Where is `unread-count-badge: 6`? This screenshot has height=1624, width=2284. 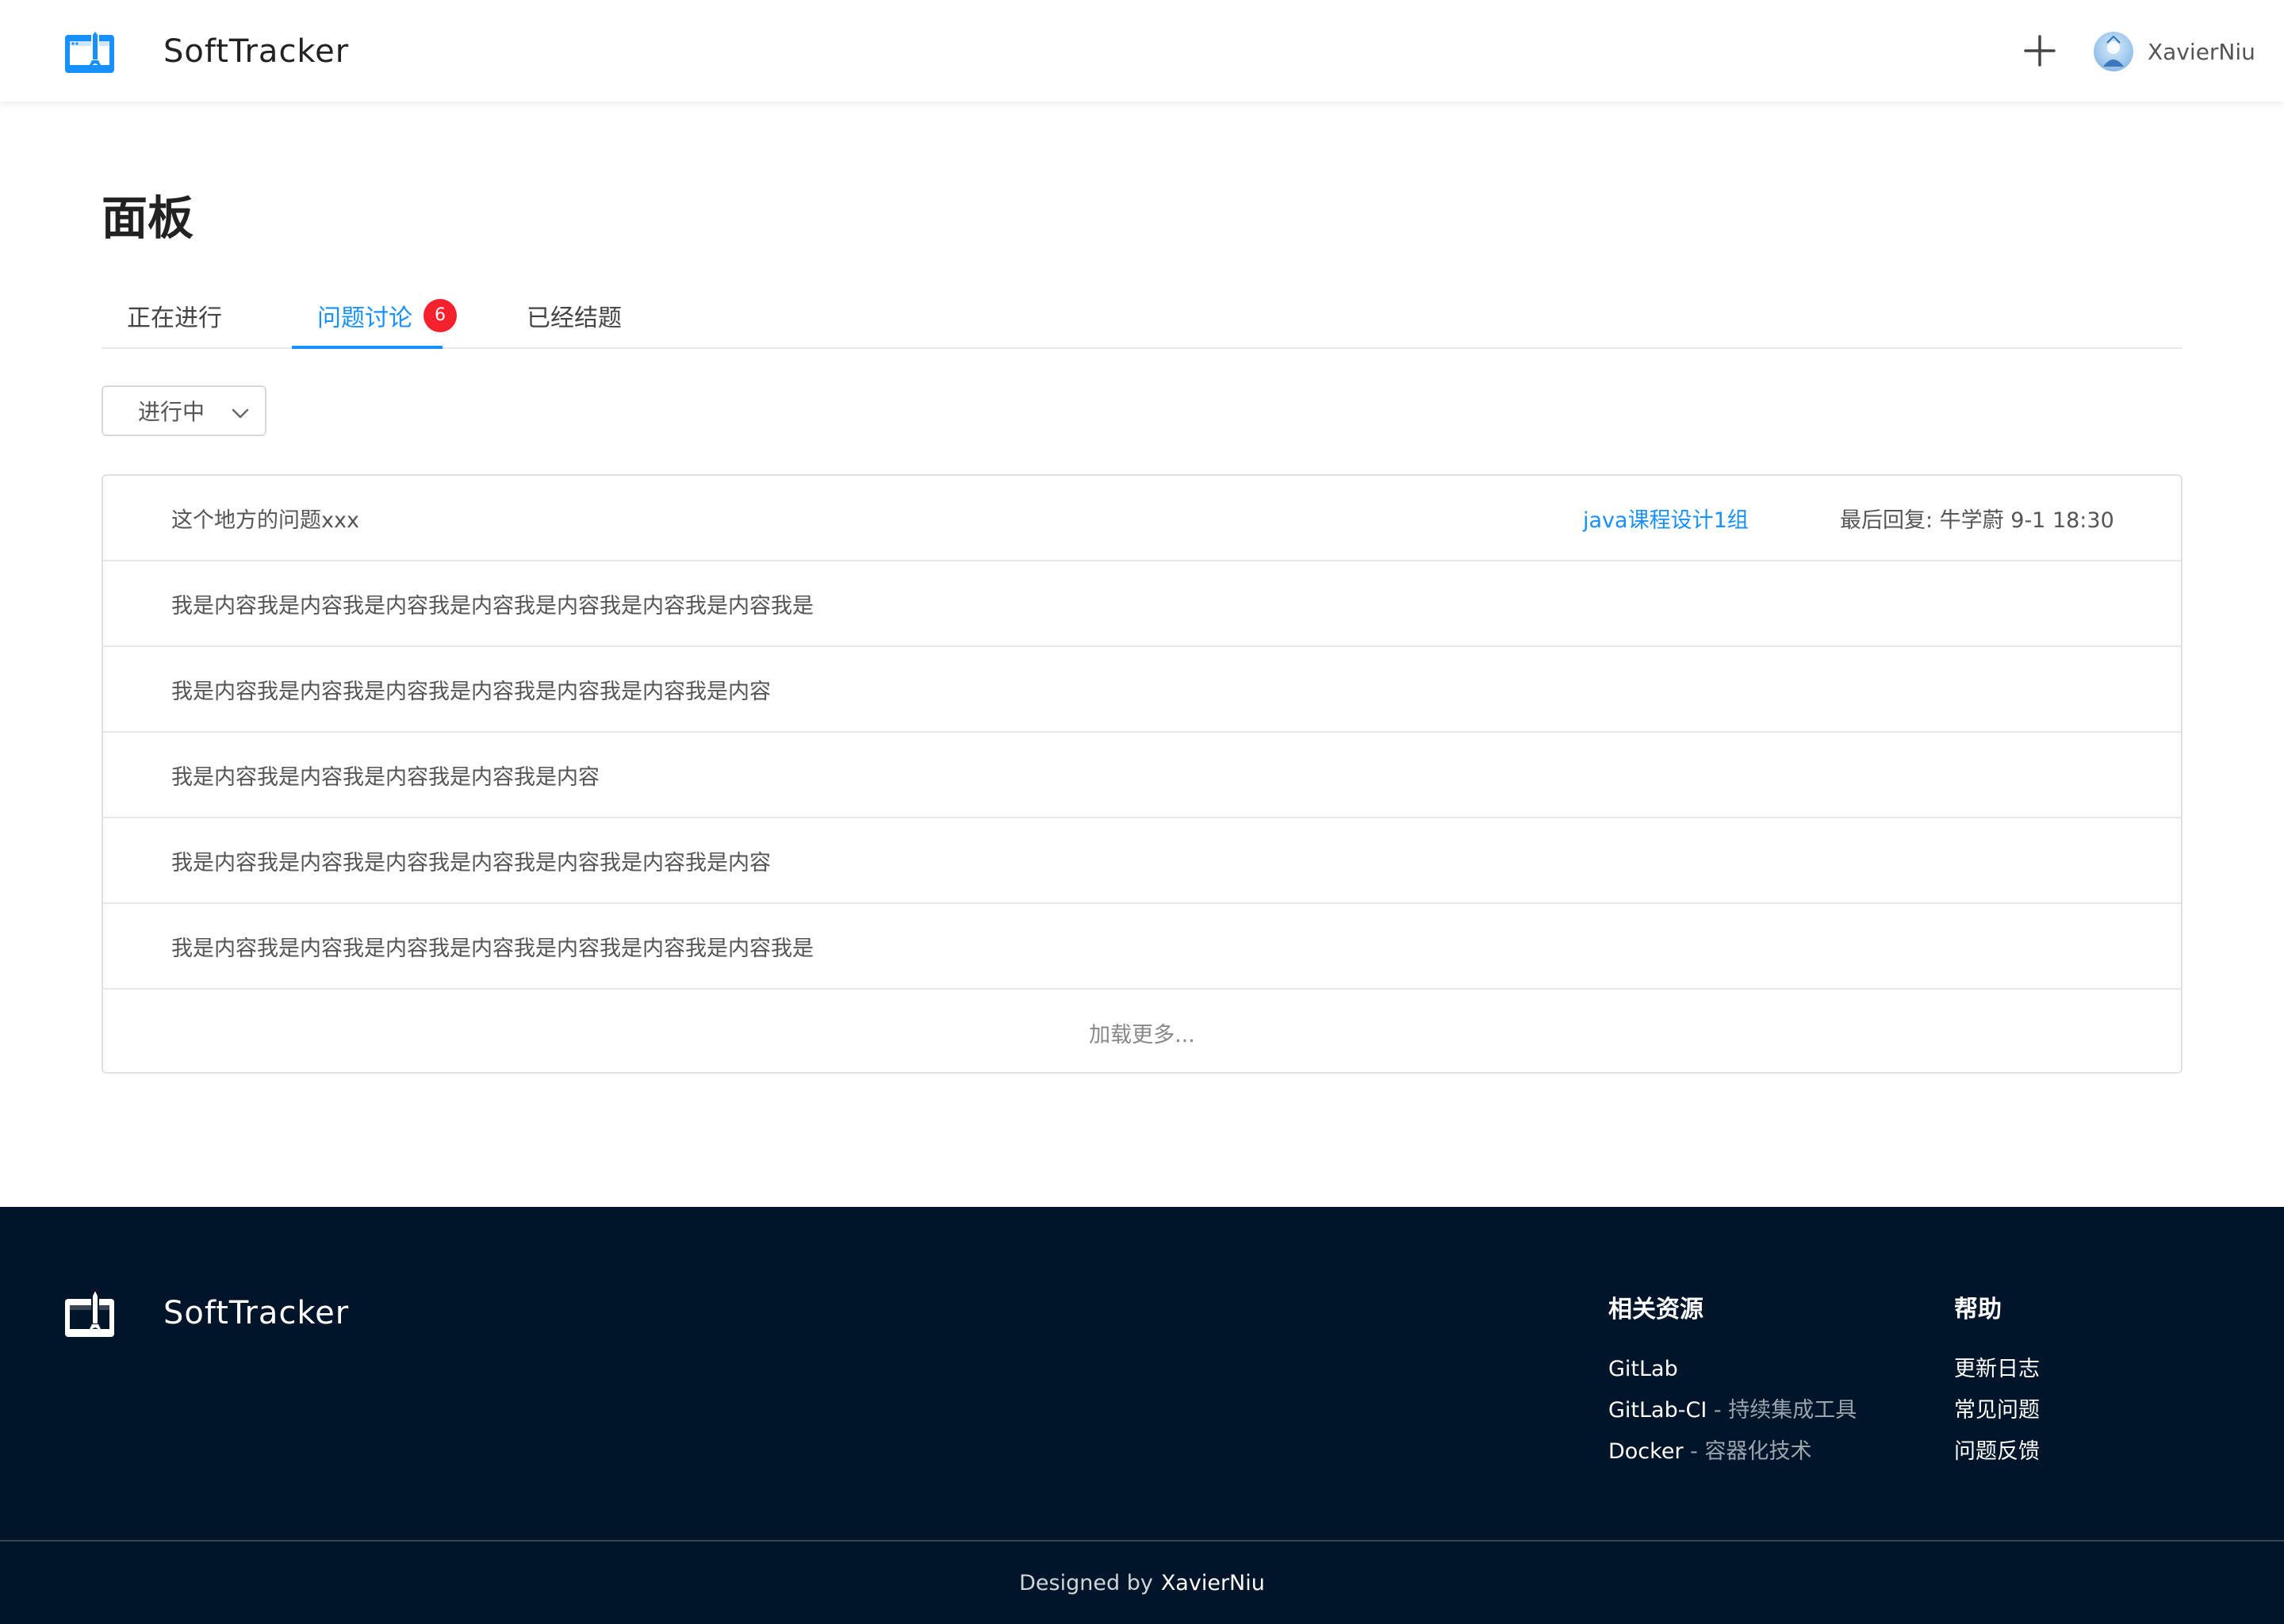
unread-count-badge: 6 is located at coordinates (440, 315).